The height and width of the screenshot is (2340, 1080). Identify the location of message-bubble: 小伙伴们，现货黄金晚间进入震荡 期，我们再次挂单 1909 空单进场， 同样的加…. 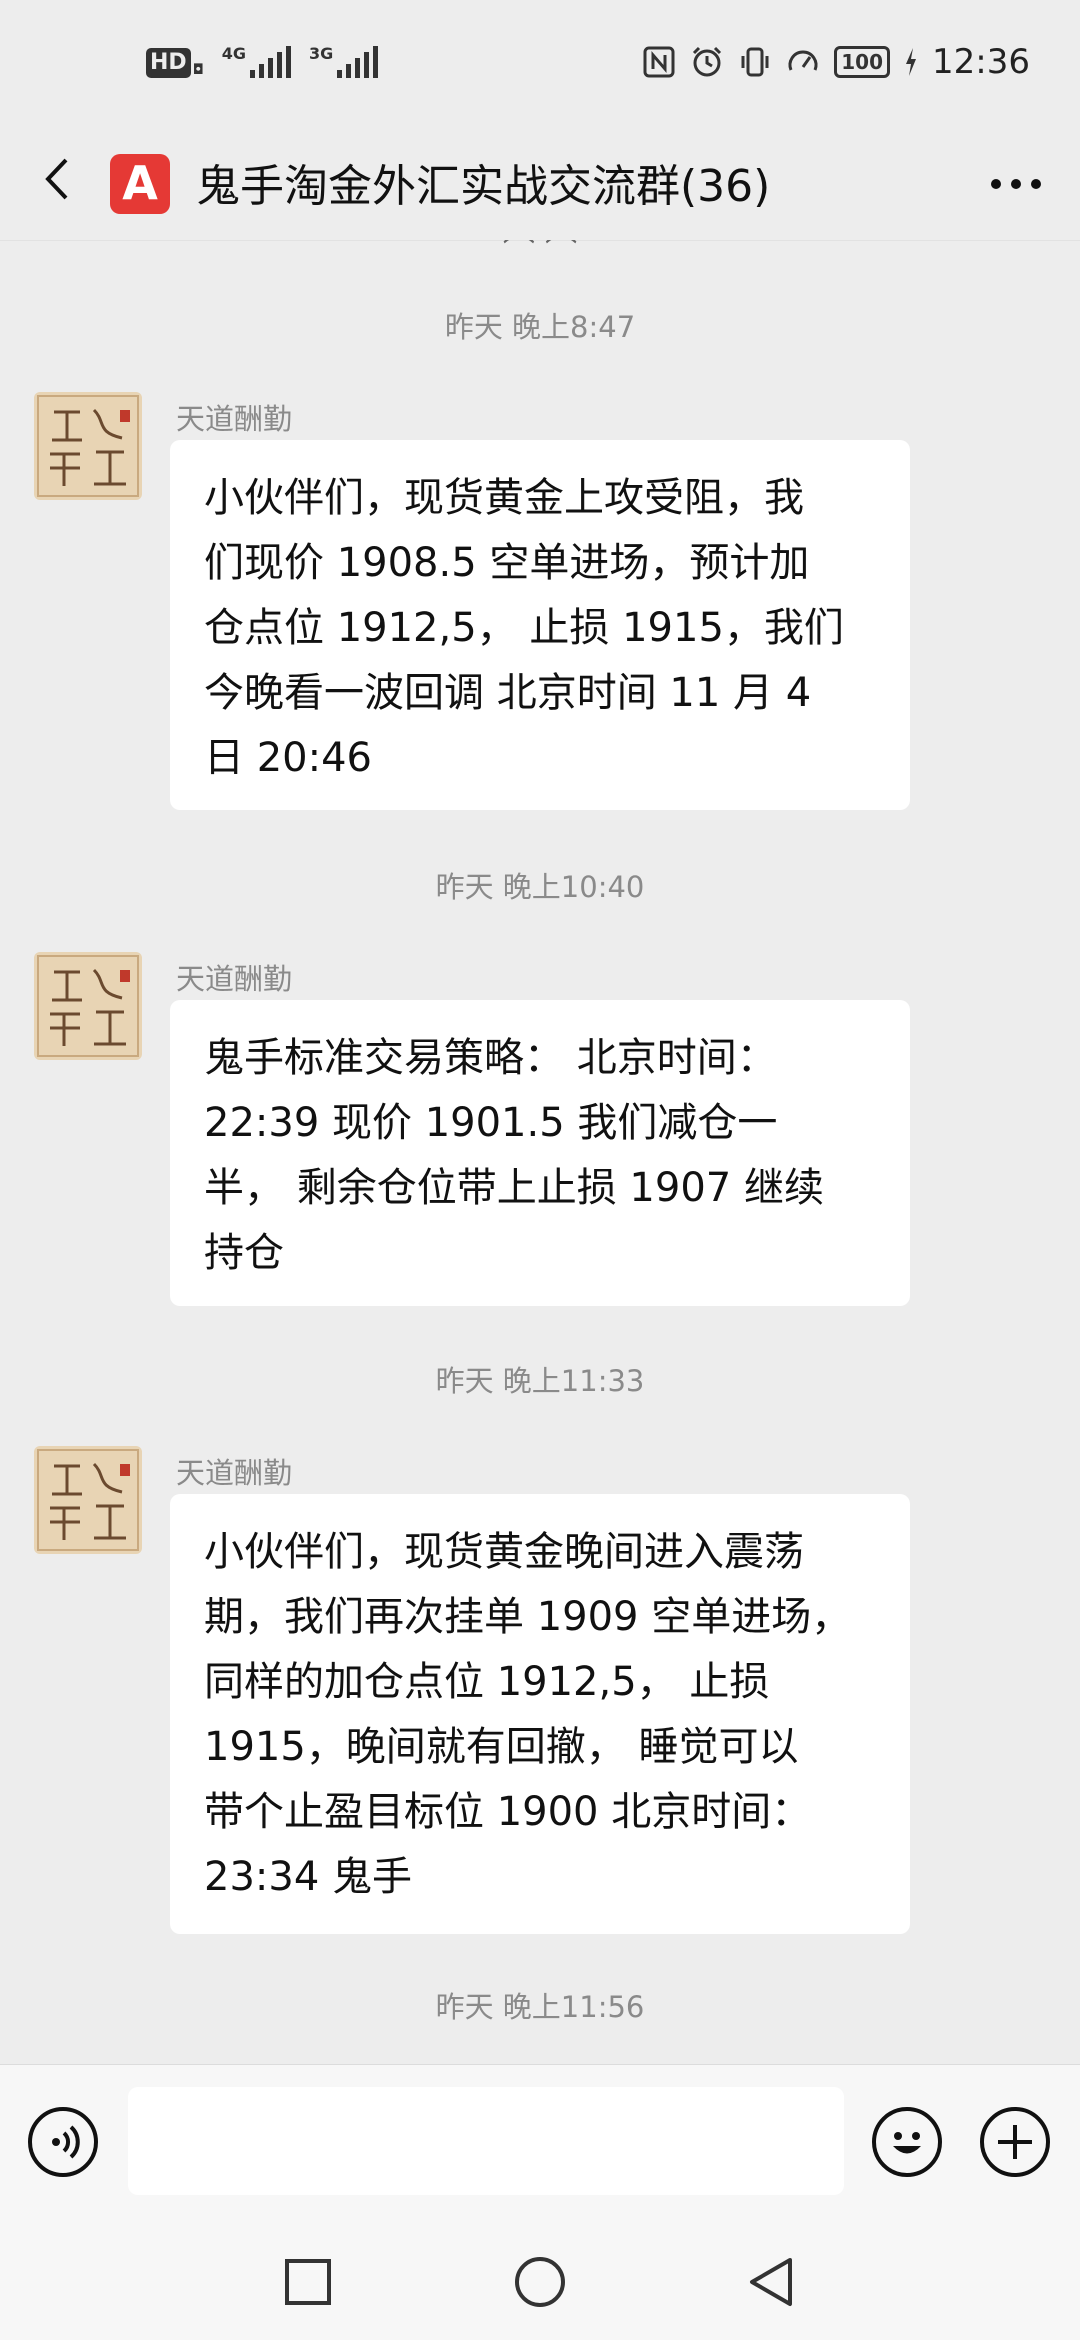
(540, 1714).